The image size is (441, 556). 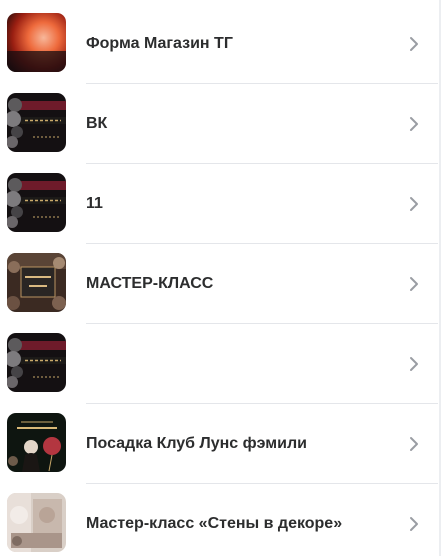 I want to click on list-item-label: Мастер-класс «Стены в декоре», so click(x=214, y=523).